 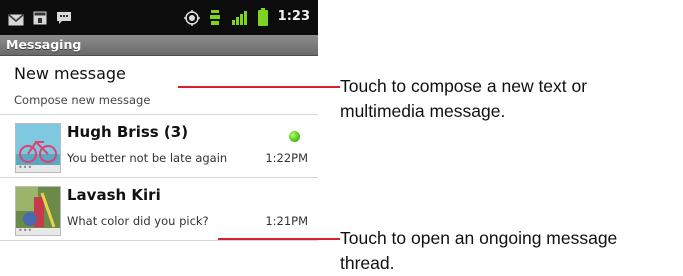 I want to click on thread-snippet: You better not be late again, so click(x=147, y=158).